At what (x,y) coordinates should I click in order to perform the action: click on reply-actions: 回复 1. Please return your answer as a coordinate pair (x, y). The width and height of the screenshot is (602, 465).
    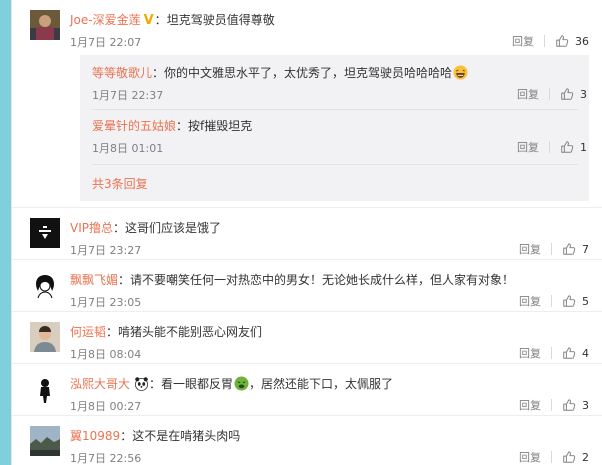
    Looking at the image, I should click on (552, 147).